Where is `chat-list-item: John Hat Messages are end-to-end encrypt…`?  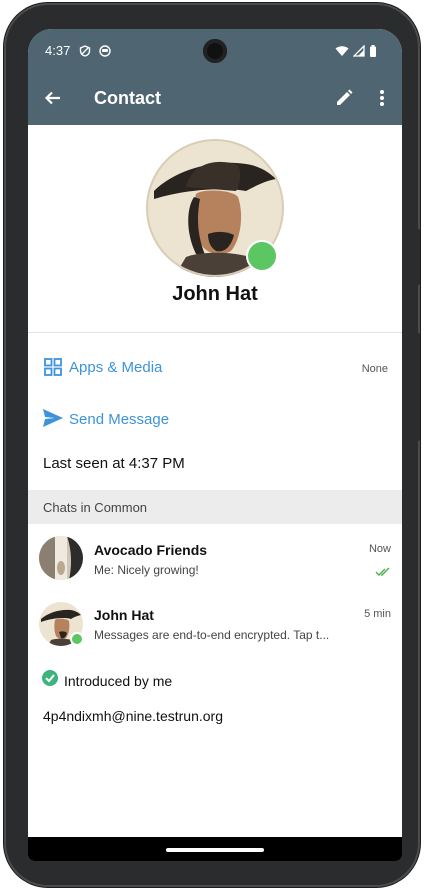
chat-list-item: John Hat Messages are end-to-end encrypt… is located at coordinates (215, 626).